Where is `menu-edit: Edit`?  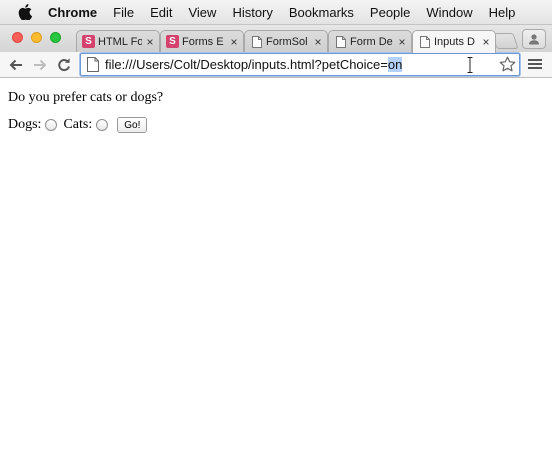 menu-edit: Edit is located at coordinates (161, 12).